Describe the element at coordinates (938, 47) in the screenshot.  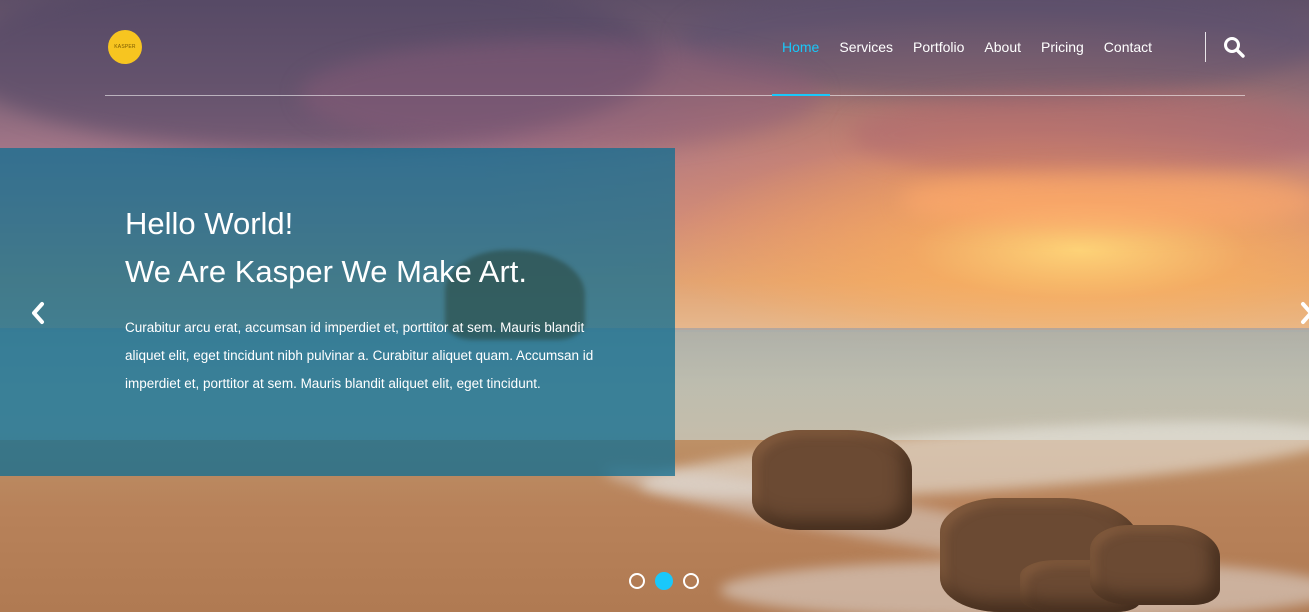
I see `nav-item-portfolio: Portfolio` at that location.